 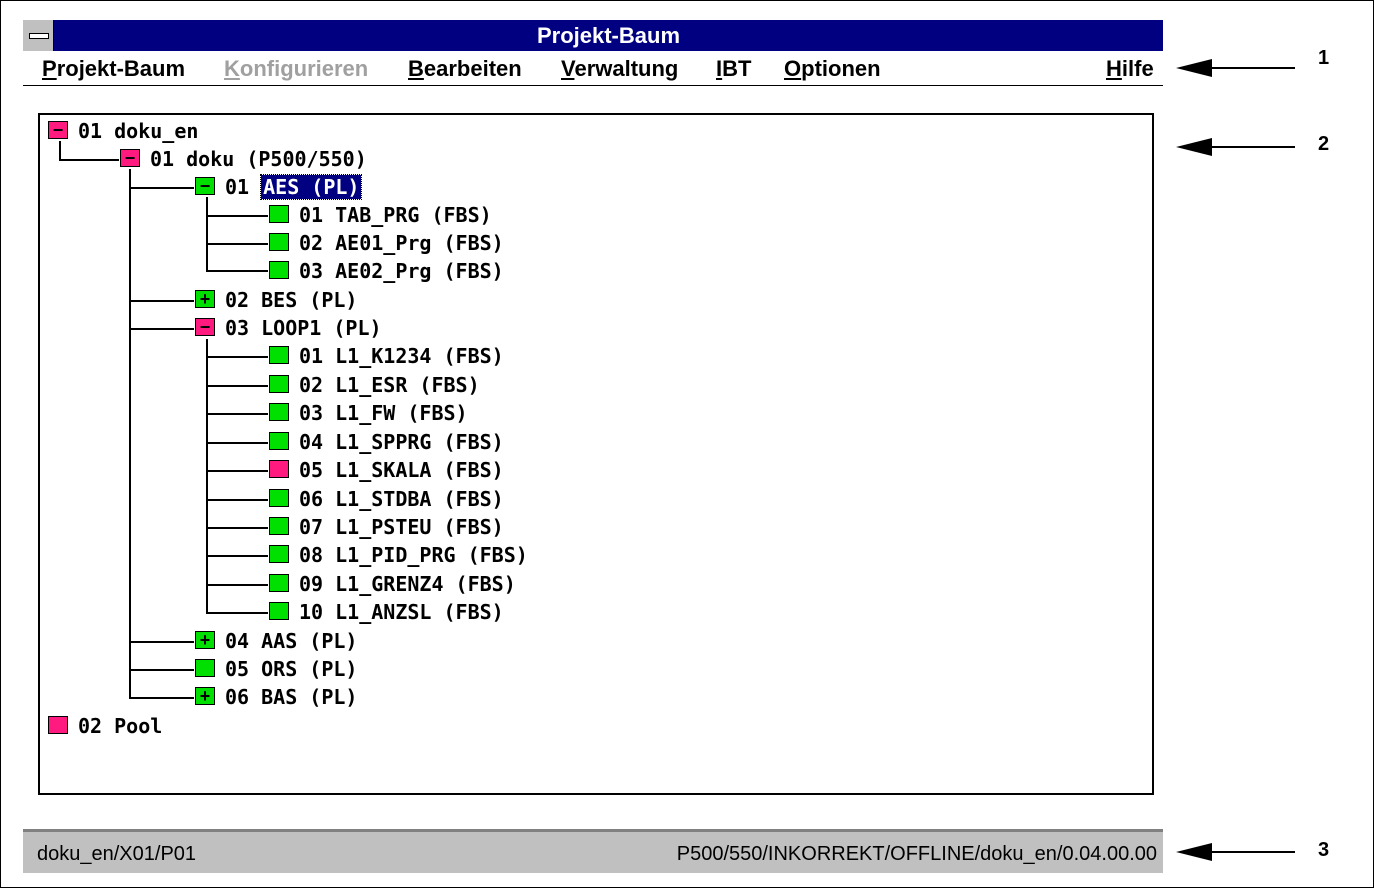 What do you see at coordinates (296, 68) in the screenshot?
I see `menu-konfigurieren: Konfigurieren` at bounding box center [296, 68].